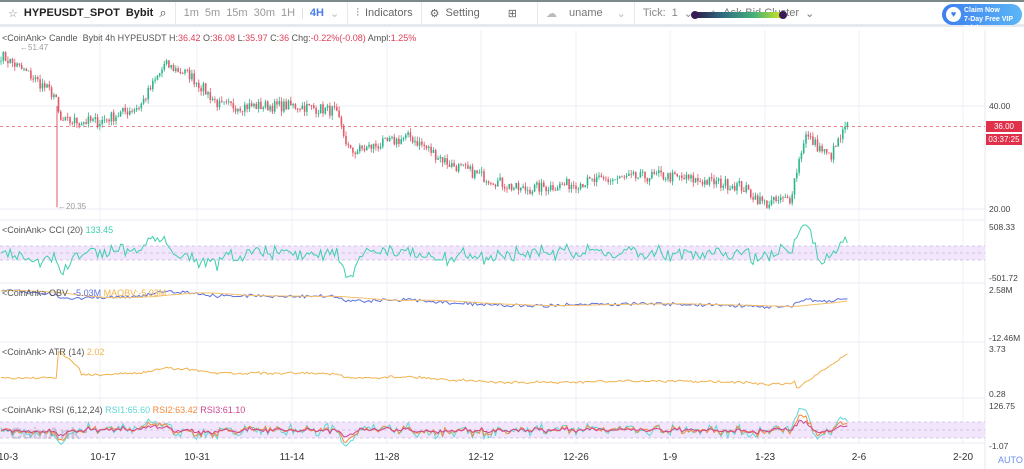 This screenshot has width=1024, height=469. I want to click on timeframe-30m: 30m, so click(264, 13).